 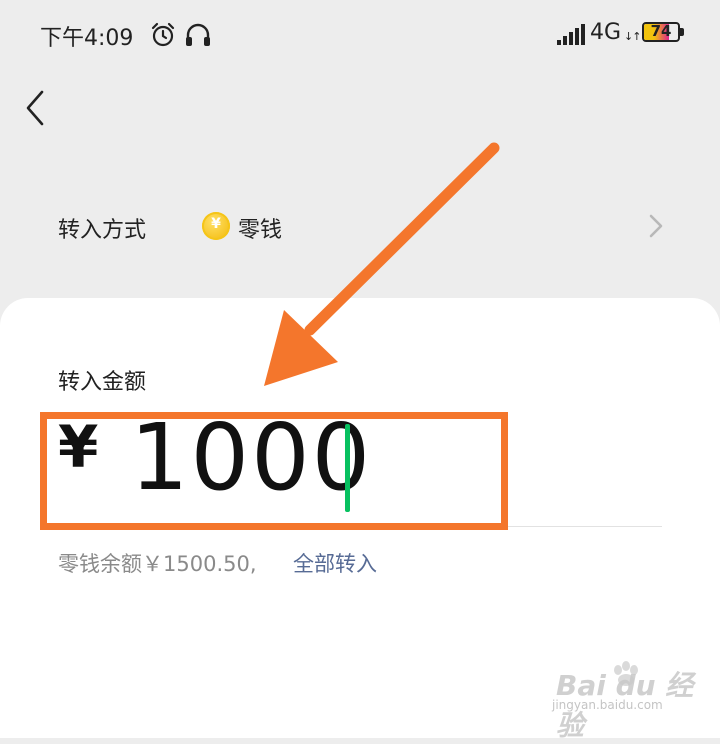 I want to click on battery-cap, so click(x=682, y=32).